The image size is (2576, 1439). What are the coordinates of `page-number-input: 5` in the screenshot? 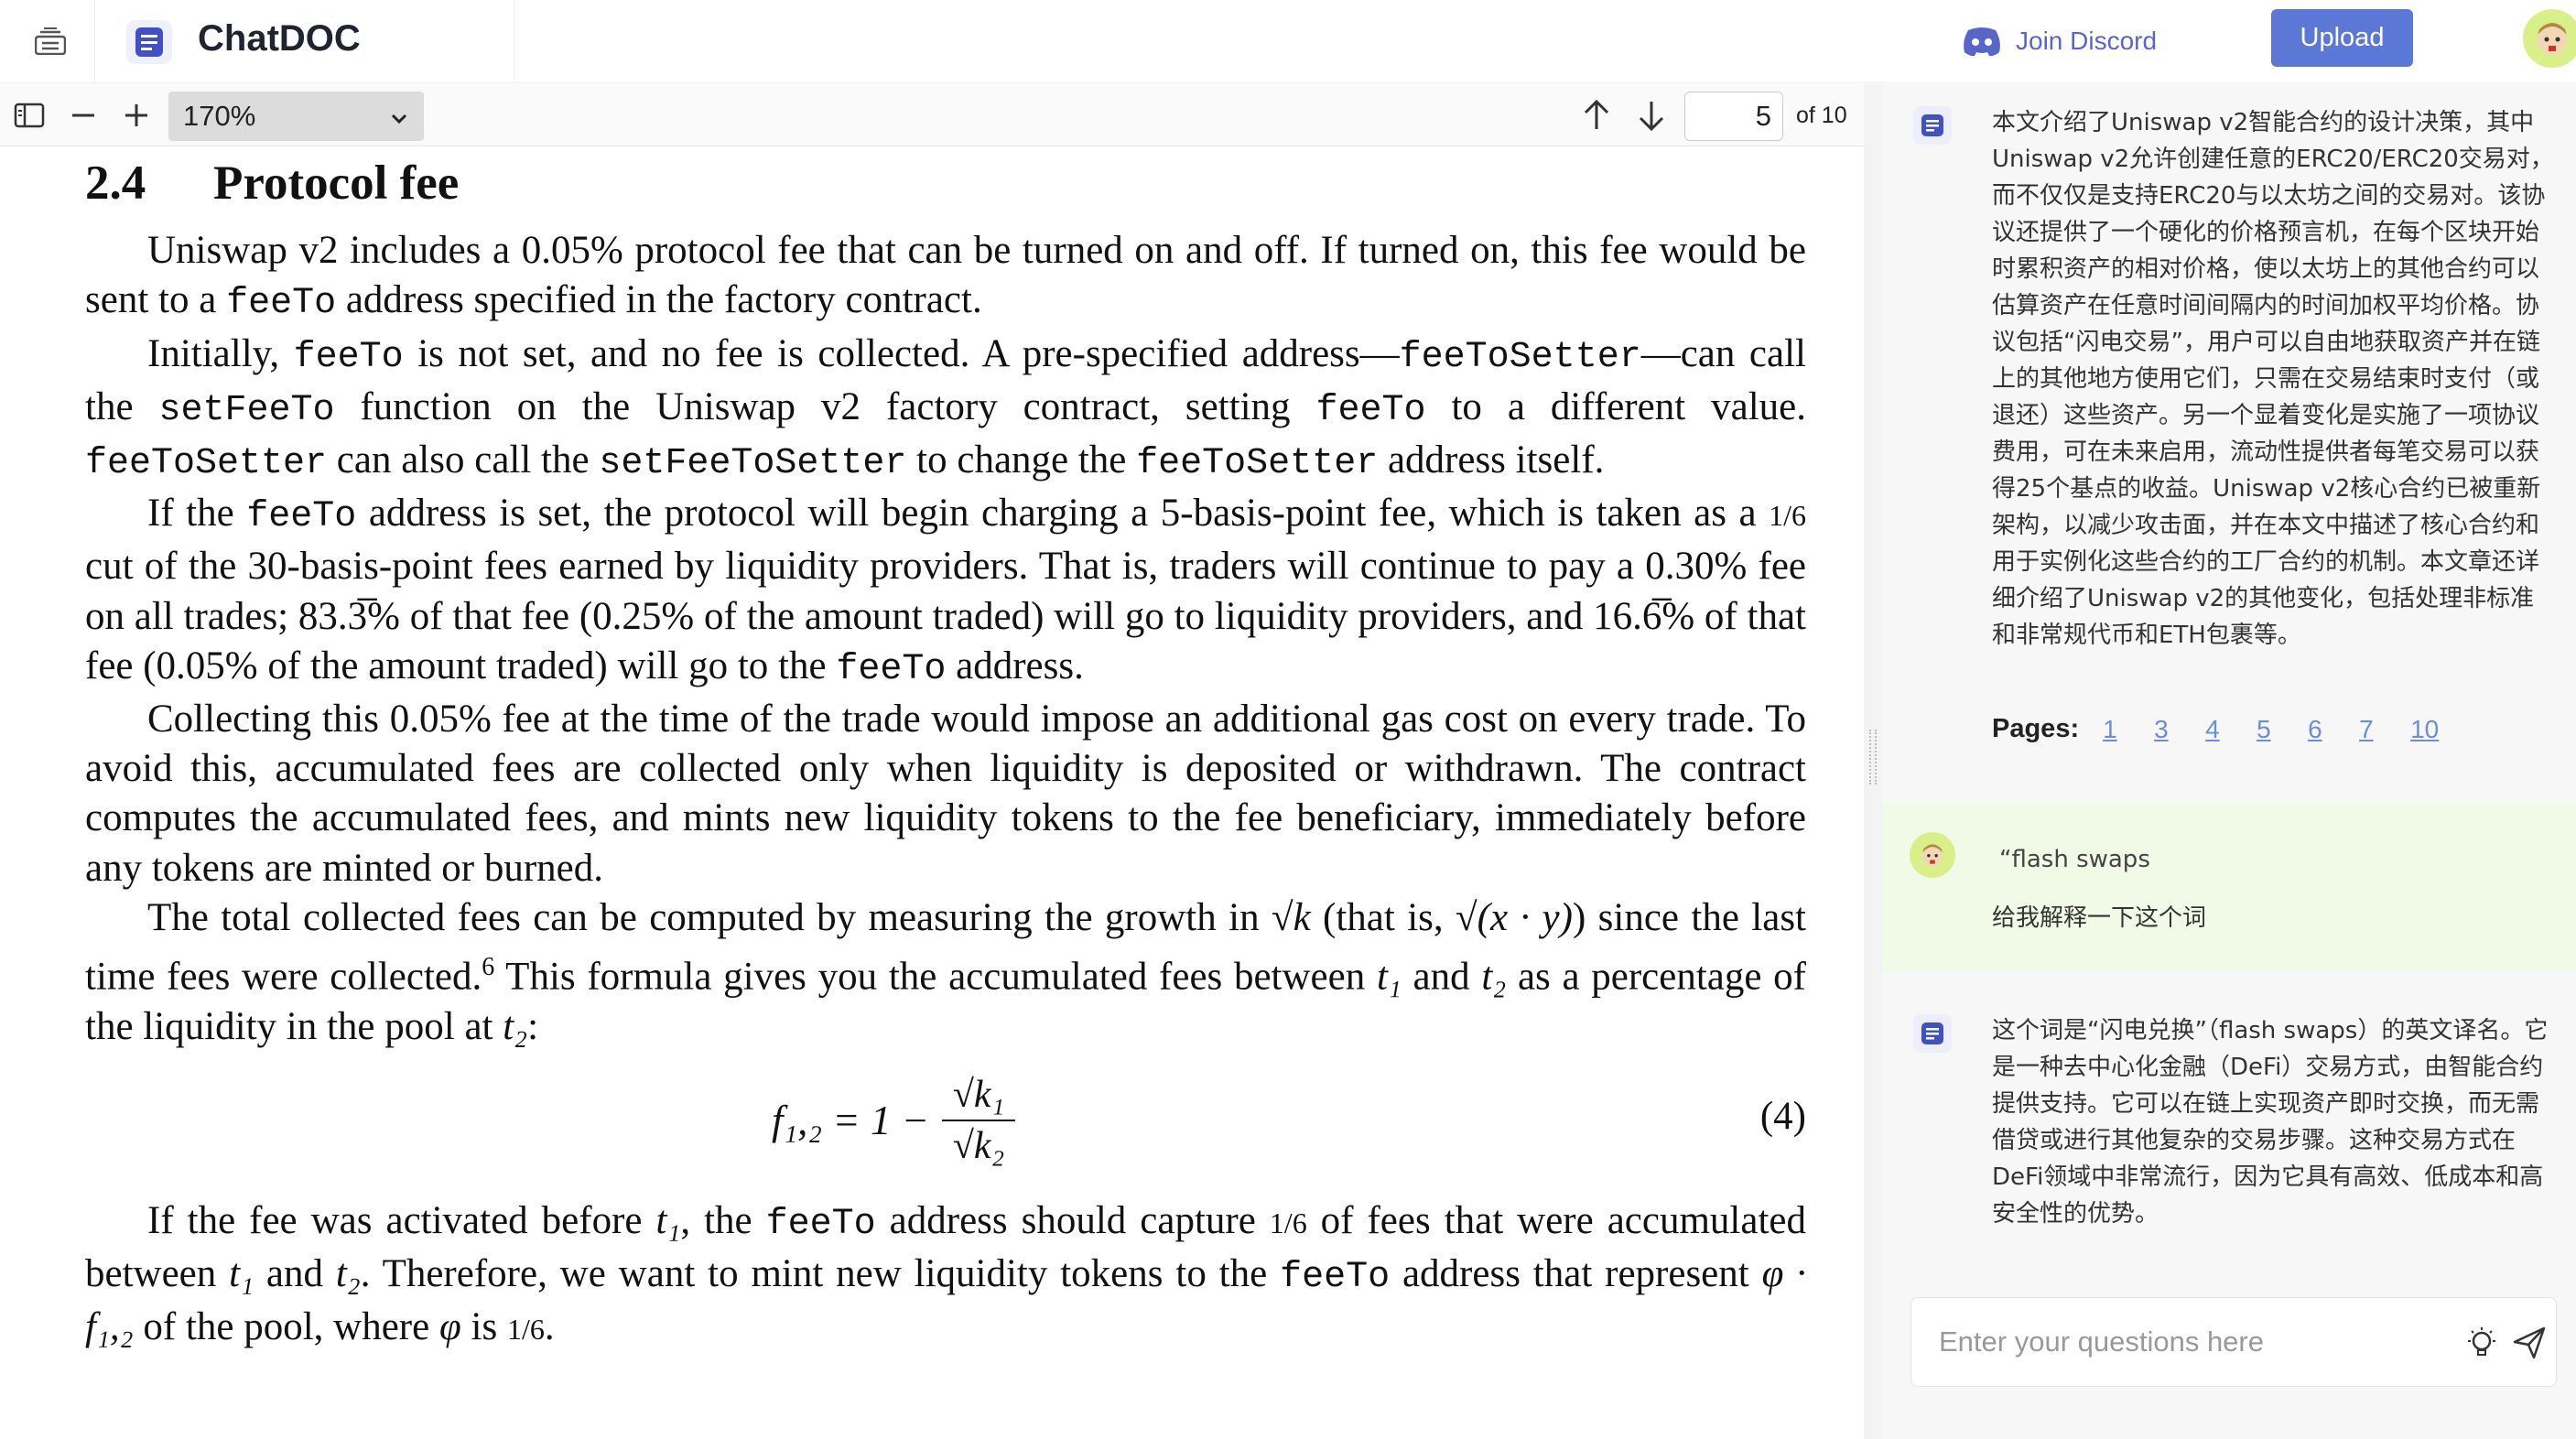 It's located at (1734, 116).